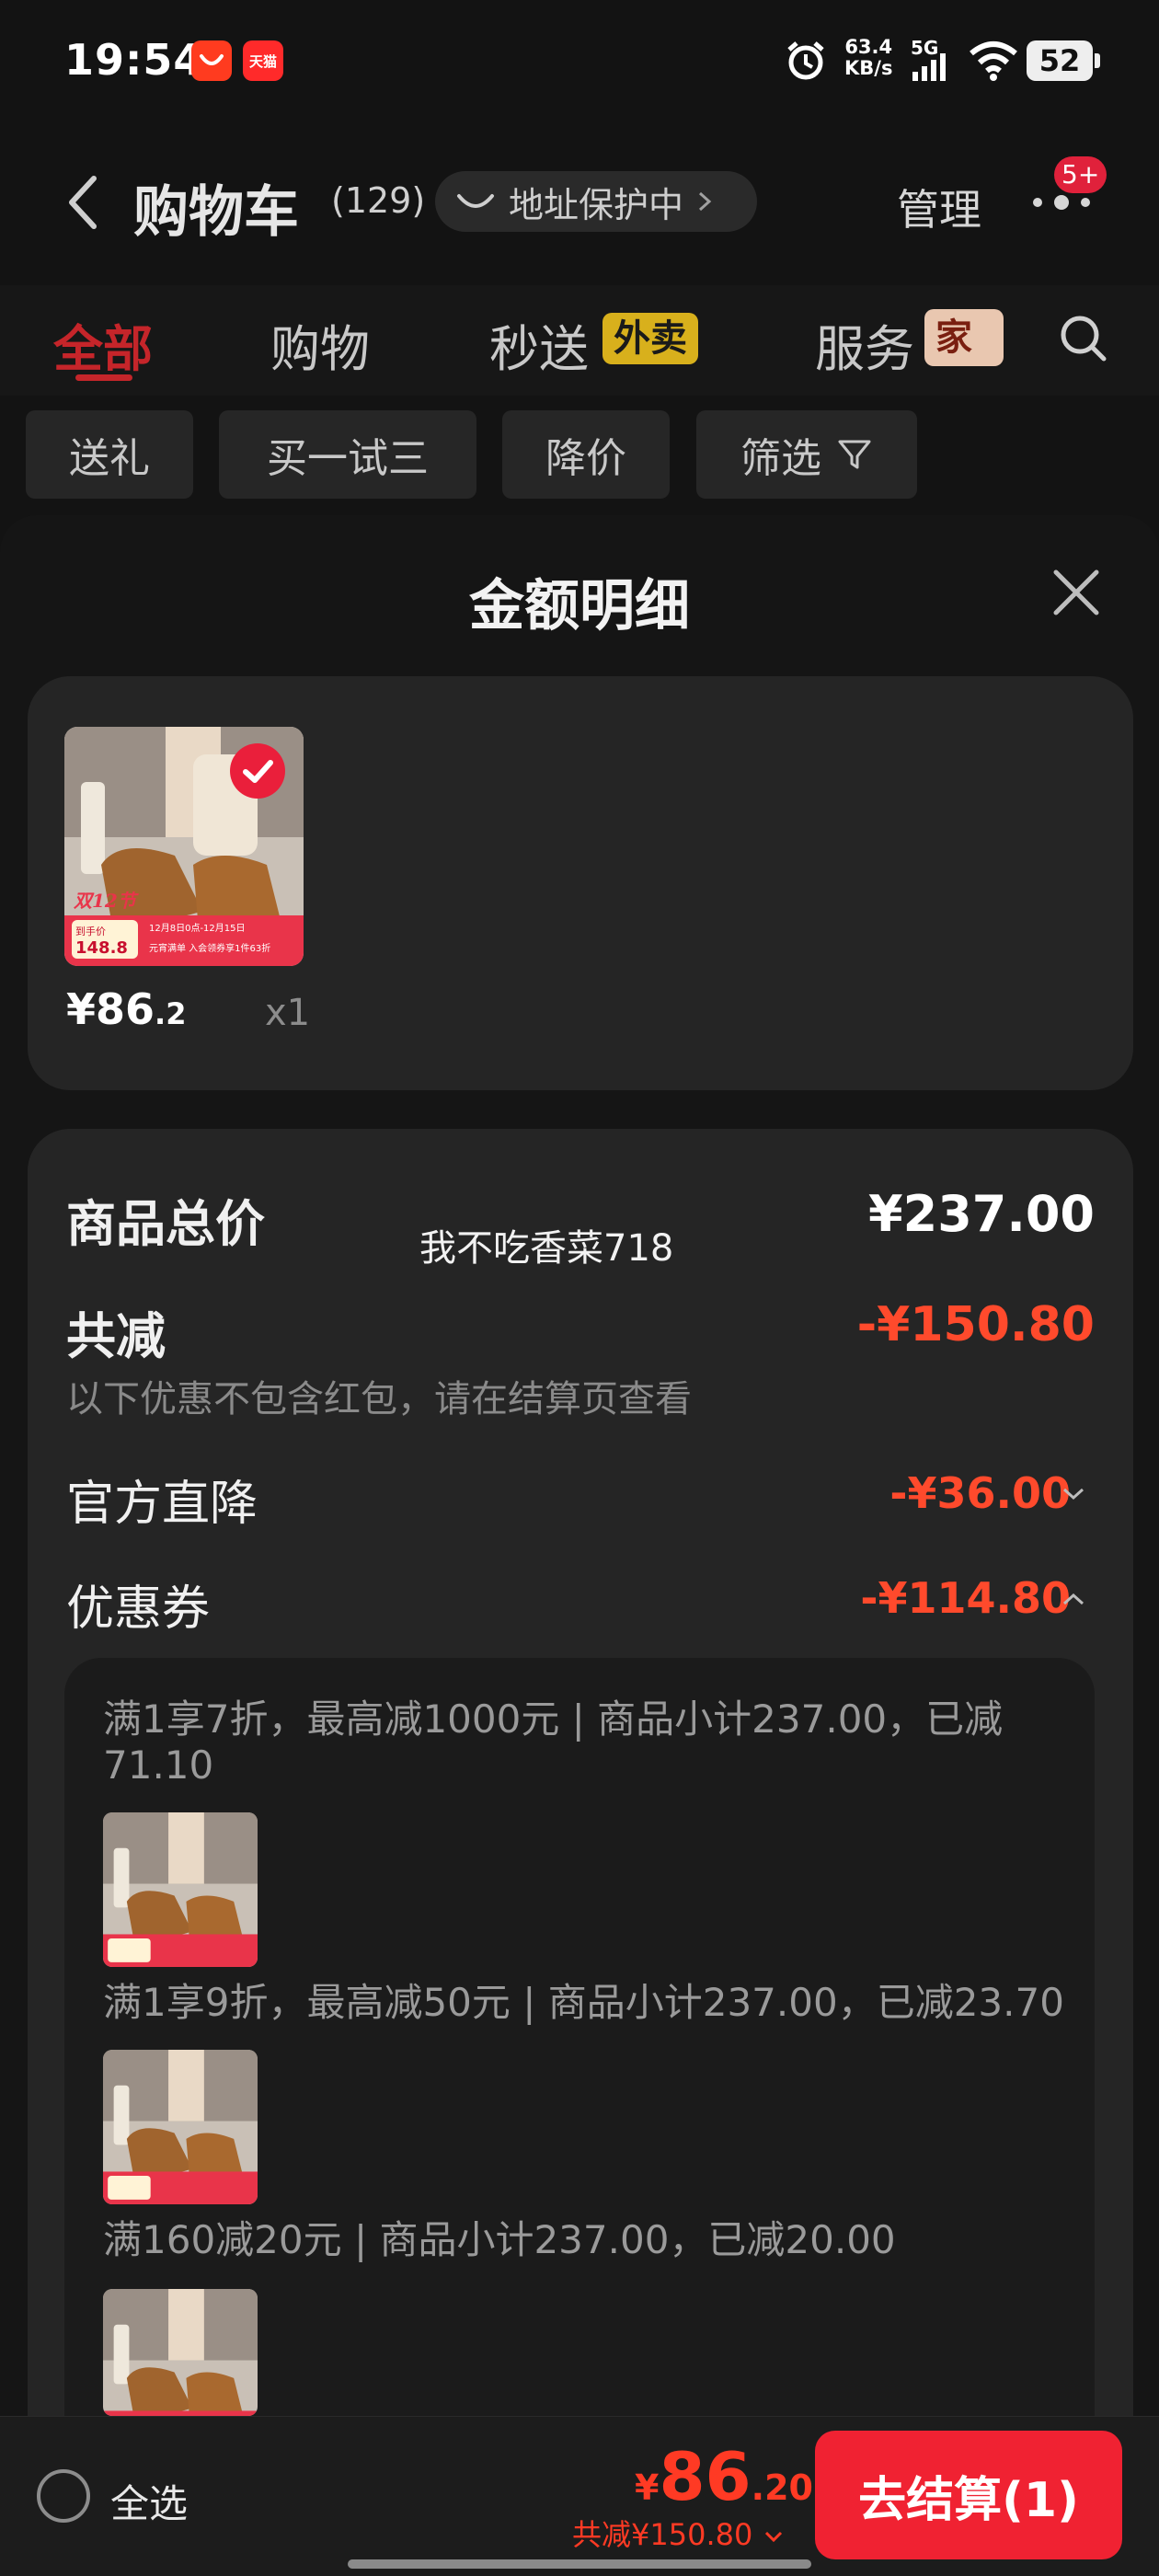  Describe the element at coordinates (320, 344) in the screenshot. I see `tab-shopping: 购物` at that location.